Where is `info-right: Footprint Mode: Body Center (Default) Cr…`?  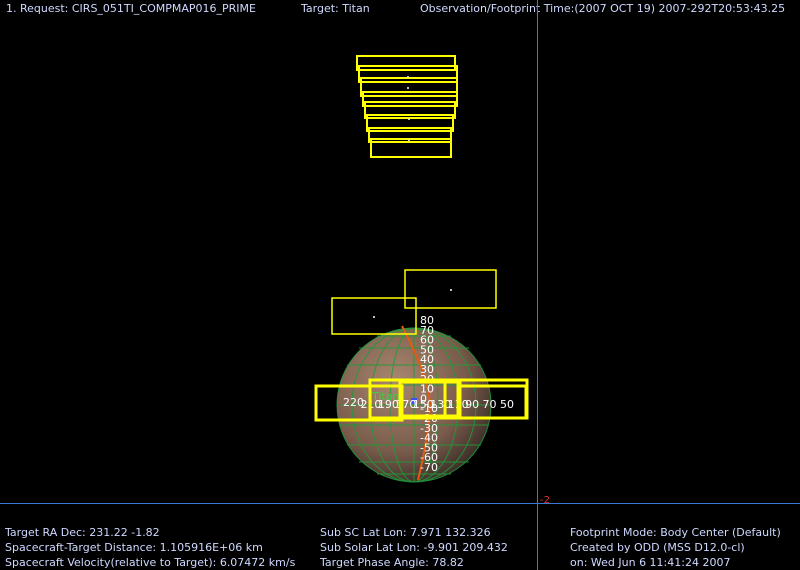 info-right: Footprint Mode: Body Center (Default) Cr… is located at coordinates (675, 547).